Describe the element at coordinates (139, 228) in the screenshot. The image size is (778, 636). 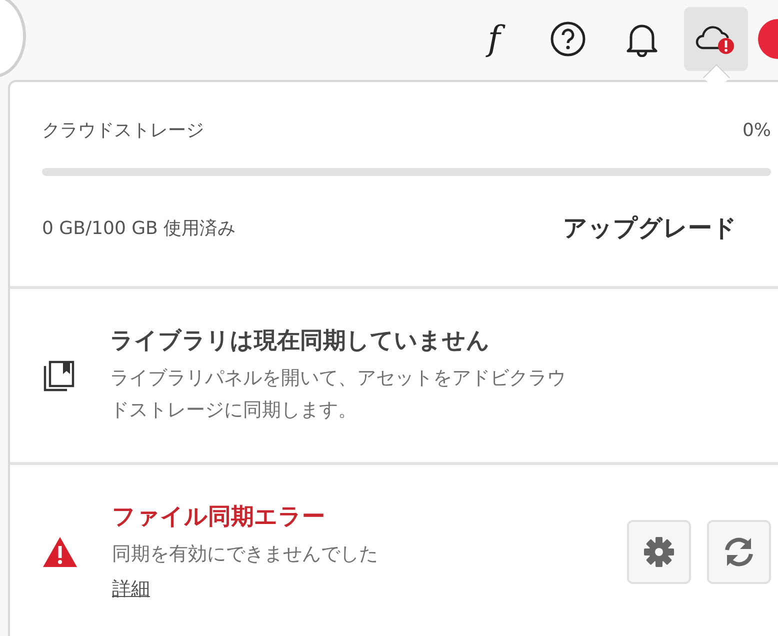
I see `storage-usage: 0 GB/100 GB 使用済み` at that location.